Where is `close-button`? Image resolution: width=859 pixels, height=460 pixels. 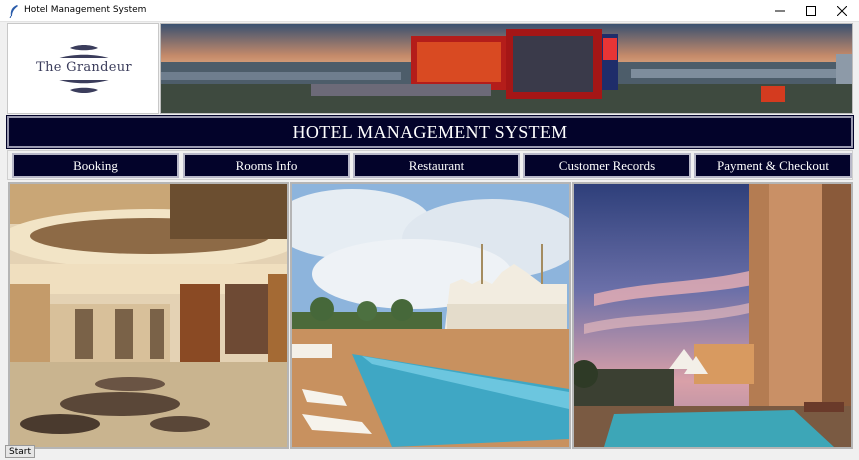
close-button is located at coordinates (842, 11).